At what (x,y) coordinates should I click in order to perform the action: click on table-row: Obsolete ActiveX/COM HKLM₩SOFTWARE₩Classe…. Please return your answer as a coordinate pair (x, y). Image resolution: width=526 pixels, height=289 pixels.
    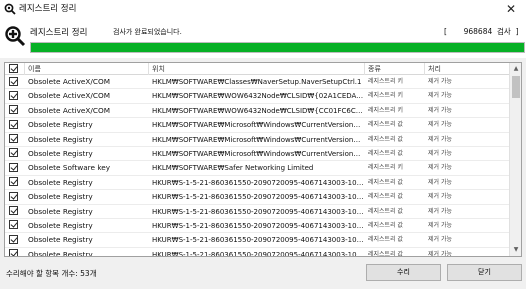
    Looking at the image, I should click on (257, 82).